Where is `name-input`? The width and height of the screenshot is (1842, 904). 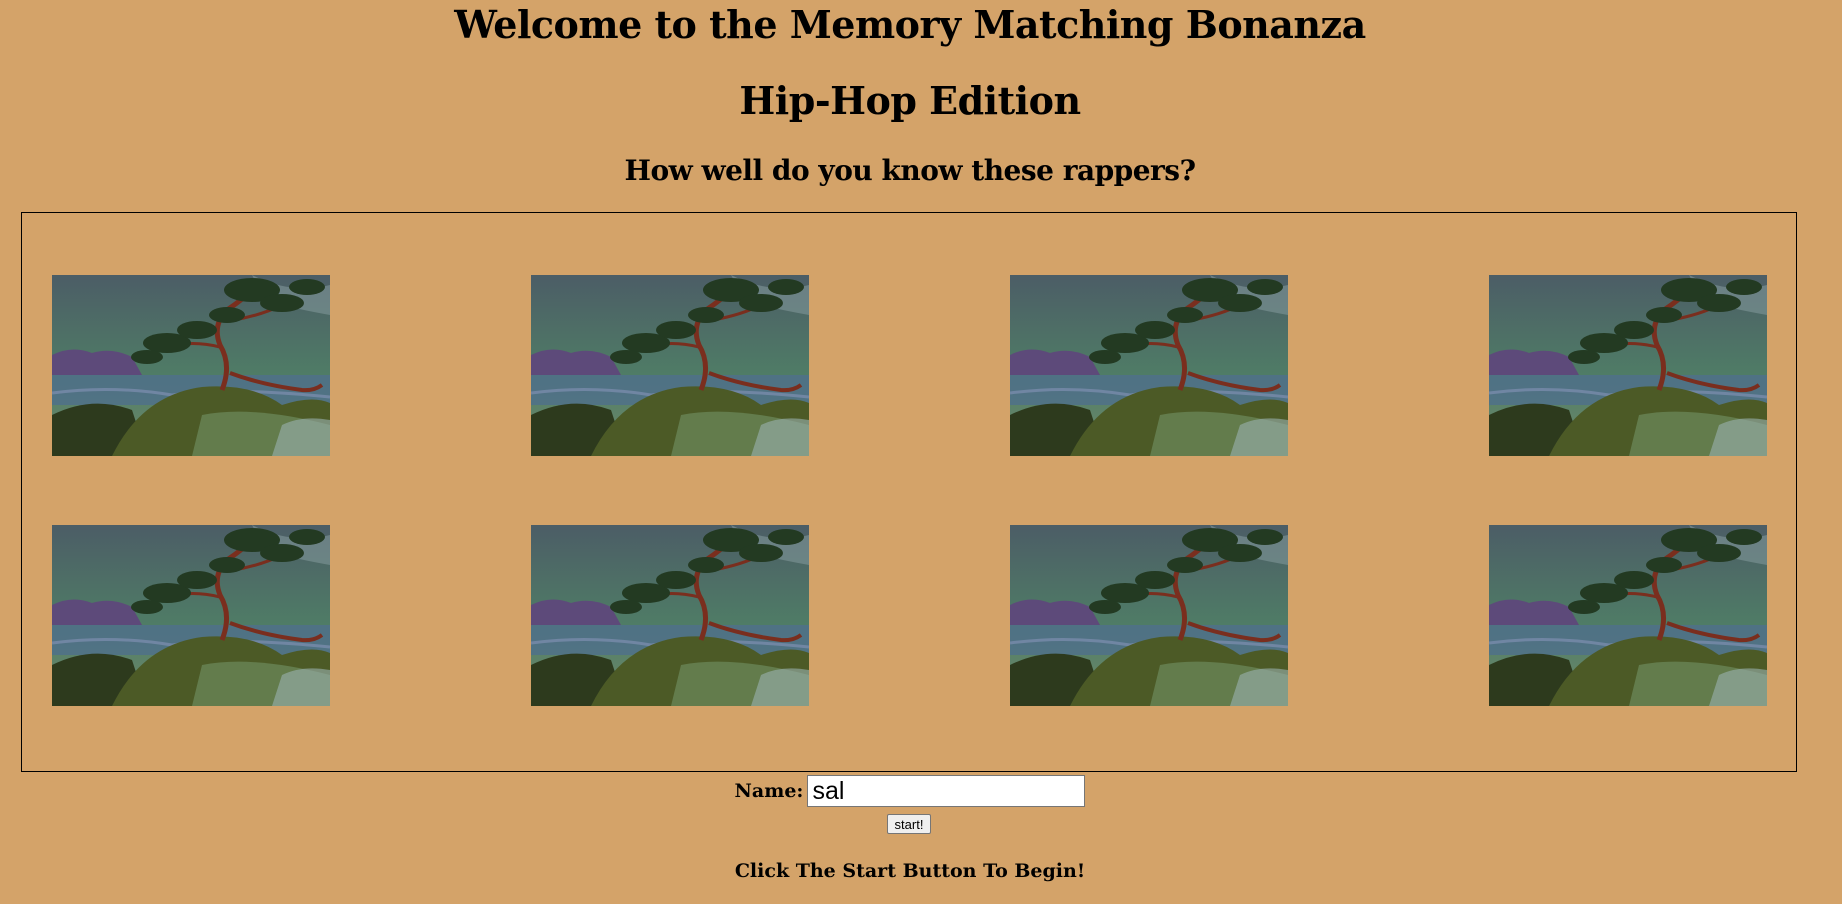
name-input is located at coordinates (946, 791).